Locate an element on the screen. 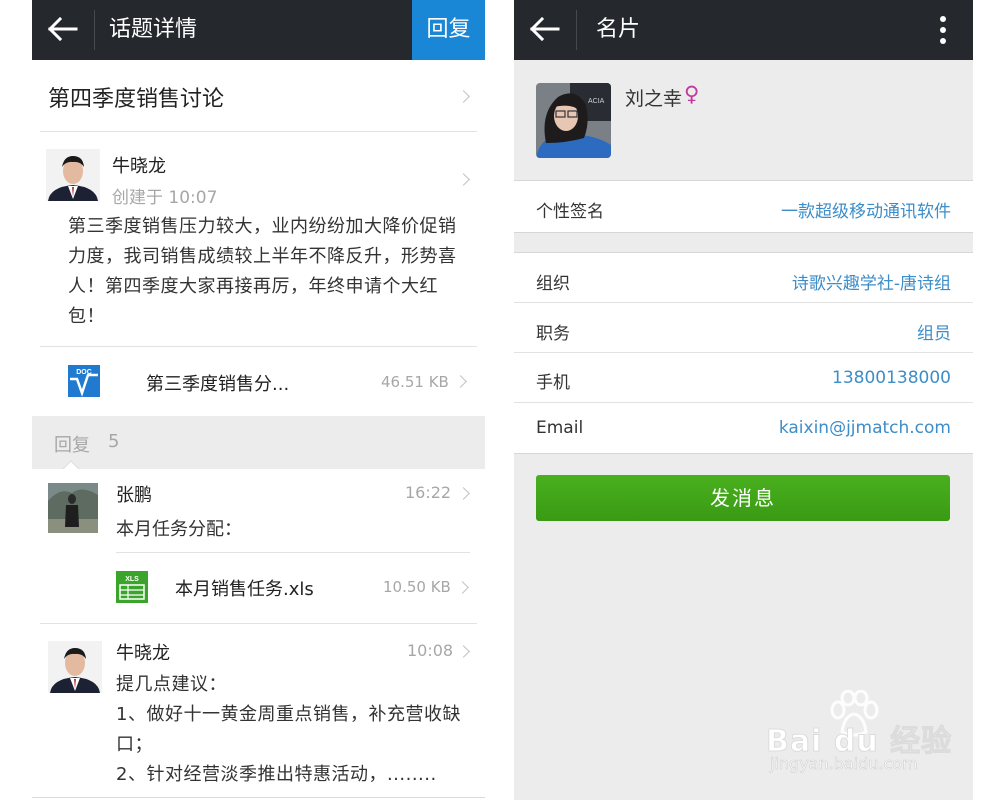  profile-name: 刘之幸 is located at coordinates (654, 99).